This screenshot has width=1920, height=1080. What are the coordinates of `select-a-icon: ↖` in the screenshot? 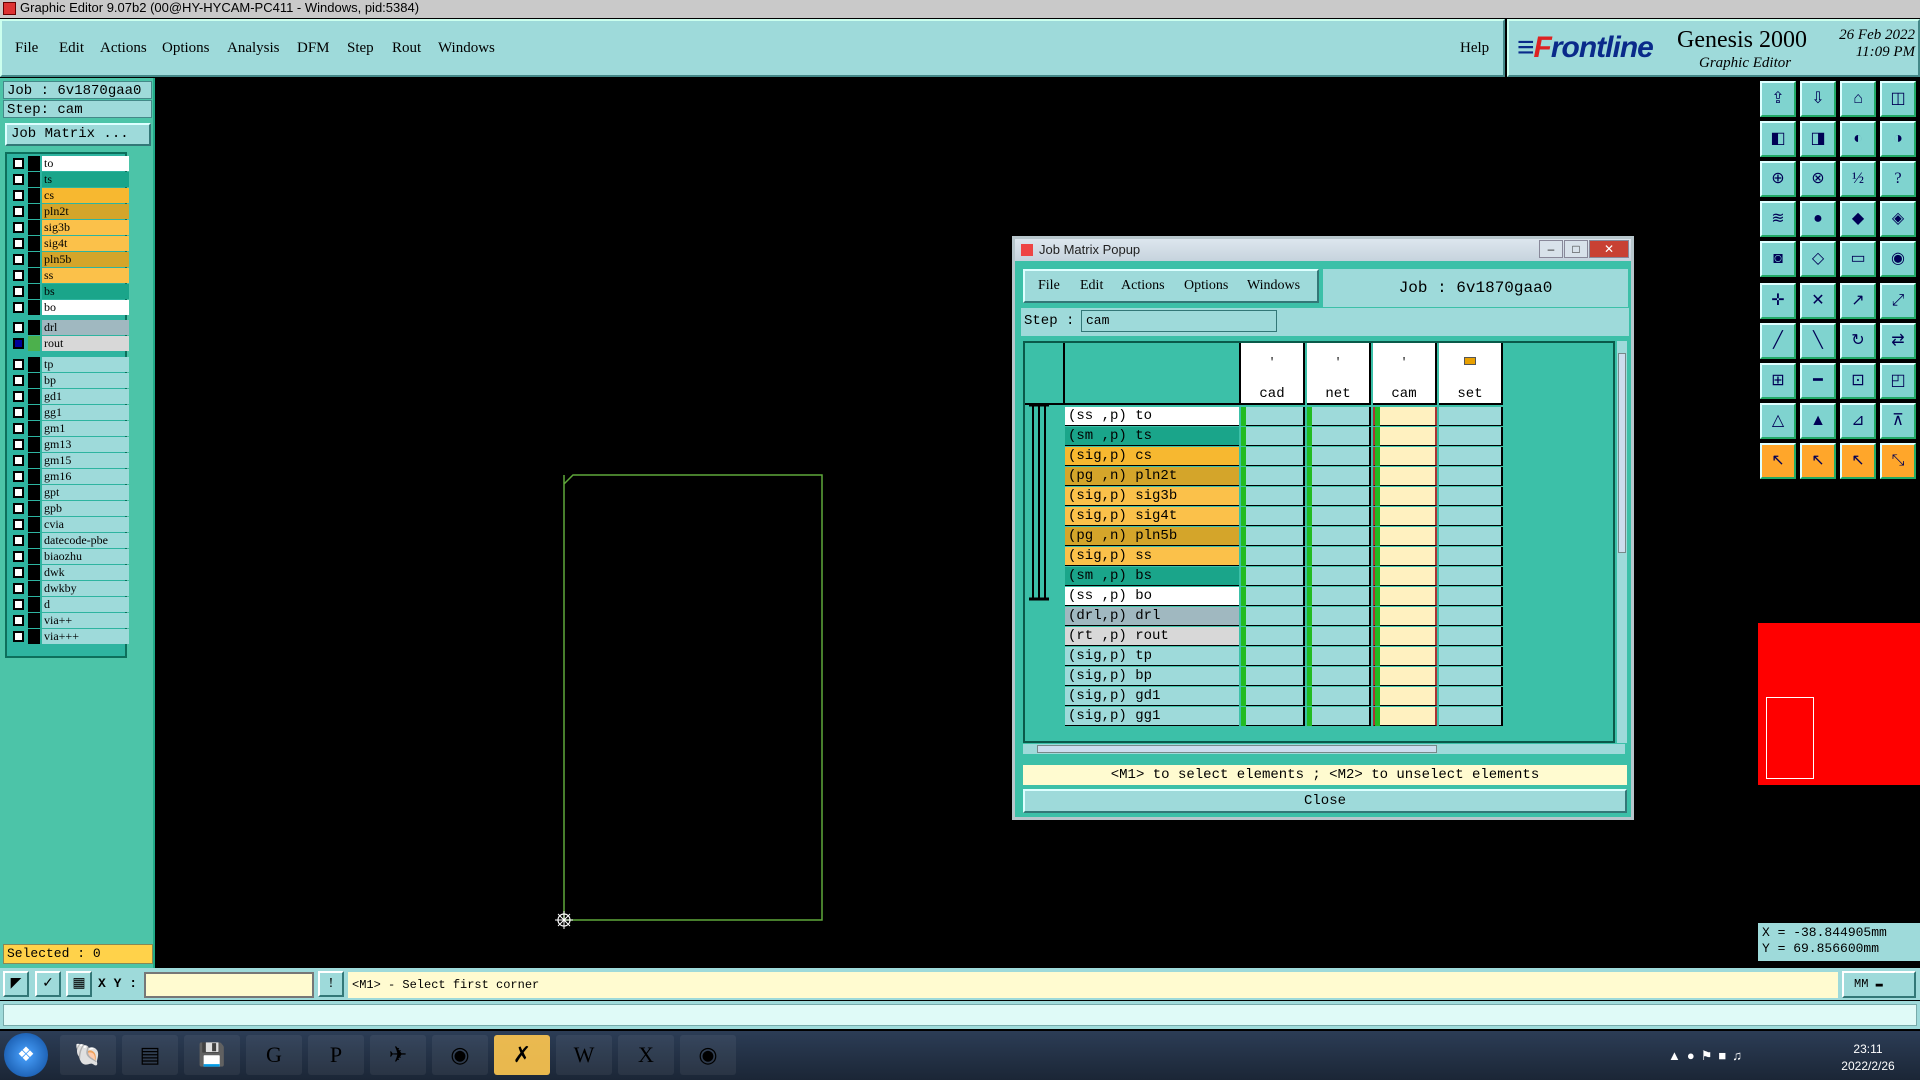 It's located at (1778, 461).